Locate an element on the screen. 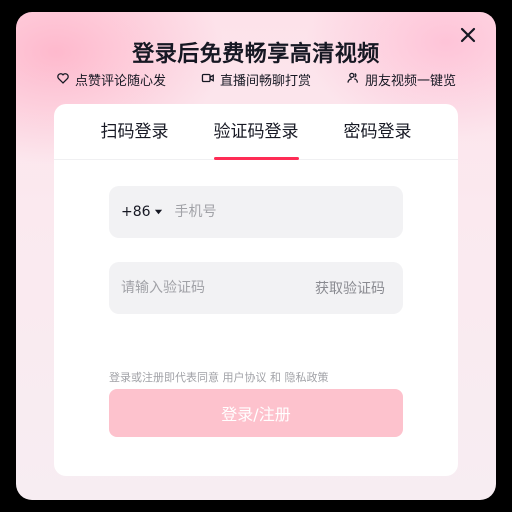 Image resolution: width=512 pixels, height=512 pixels. tab-code-login: 验证码登录 is located at coordinates (256, 132).